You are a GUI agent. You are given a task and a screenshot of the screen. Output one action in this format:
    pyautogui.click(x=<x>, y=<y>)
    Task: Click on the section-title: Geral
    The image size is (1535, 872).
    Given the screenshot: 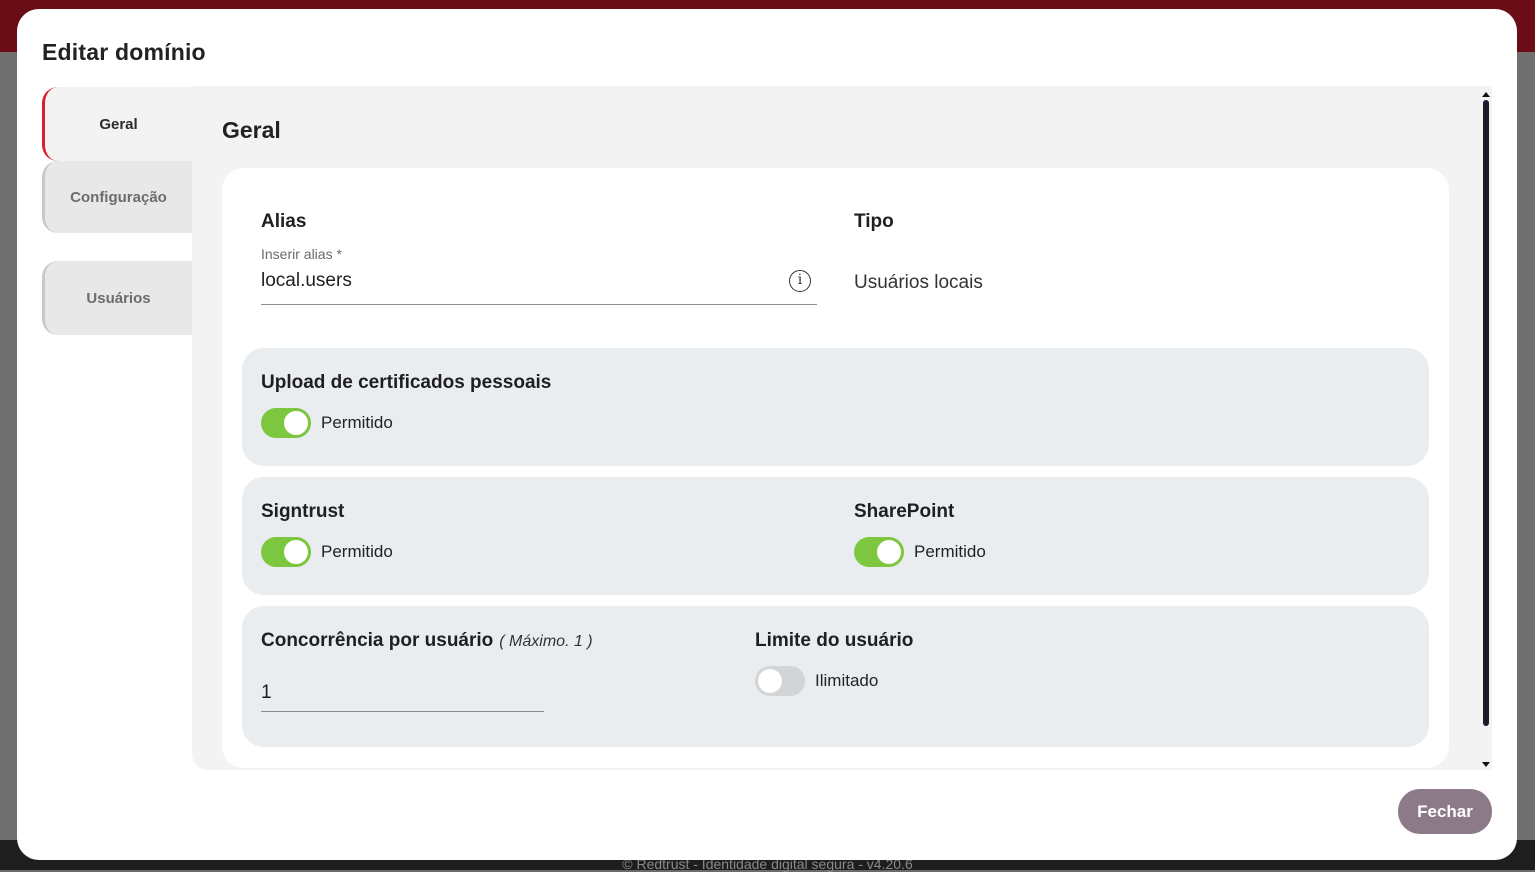 What is the action you would take?
    pyautogui.click(x=251, y=130)
    